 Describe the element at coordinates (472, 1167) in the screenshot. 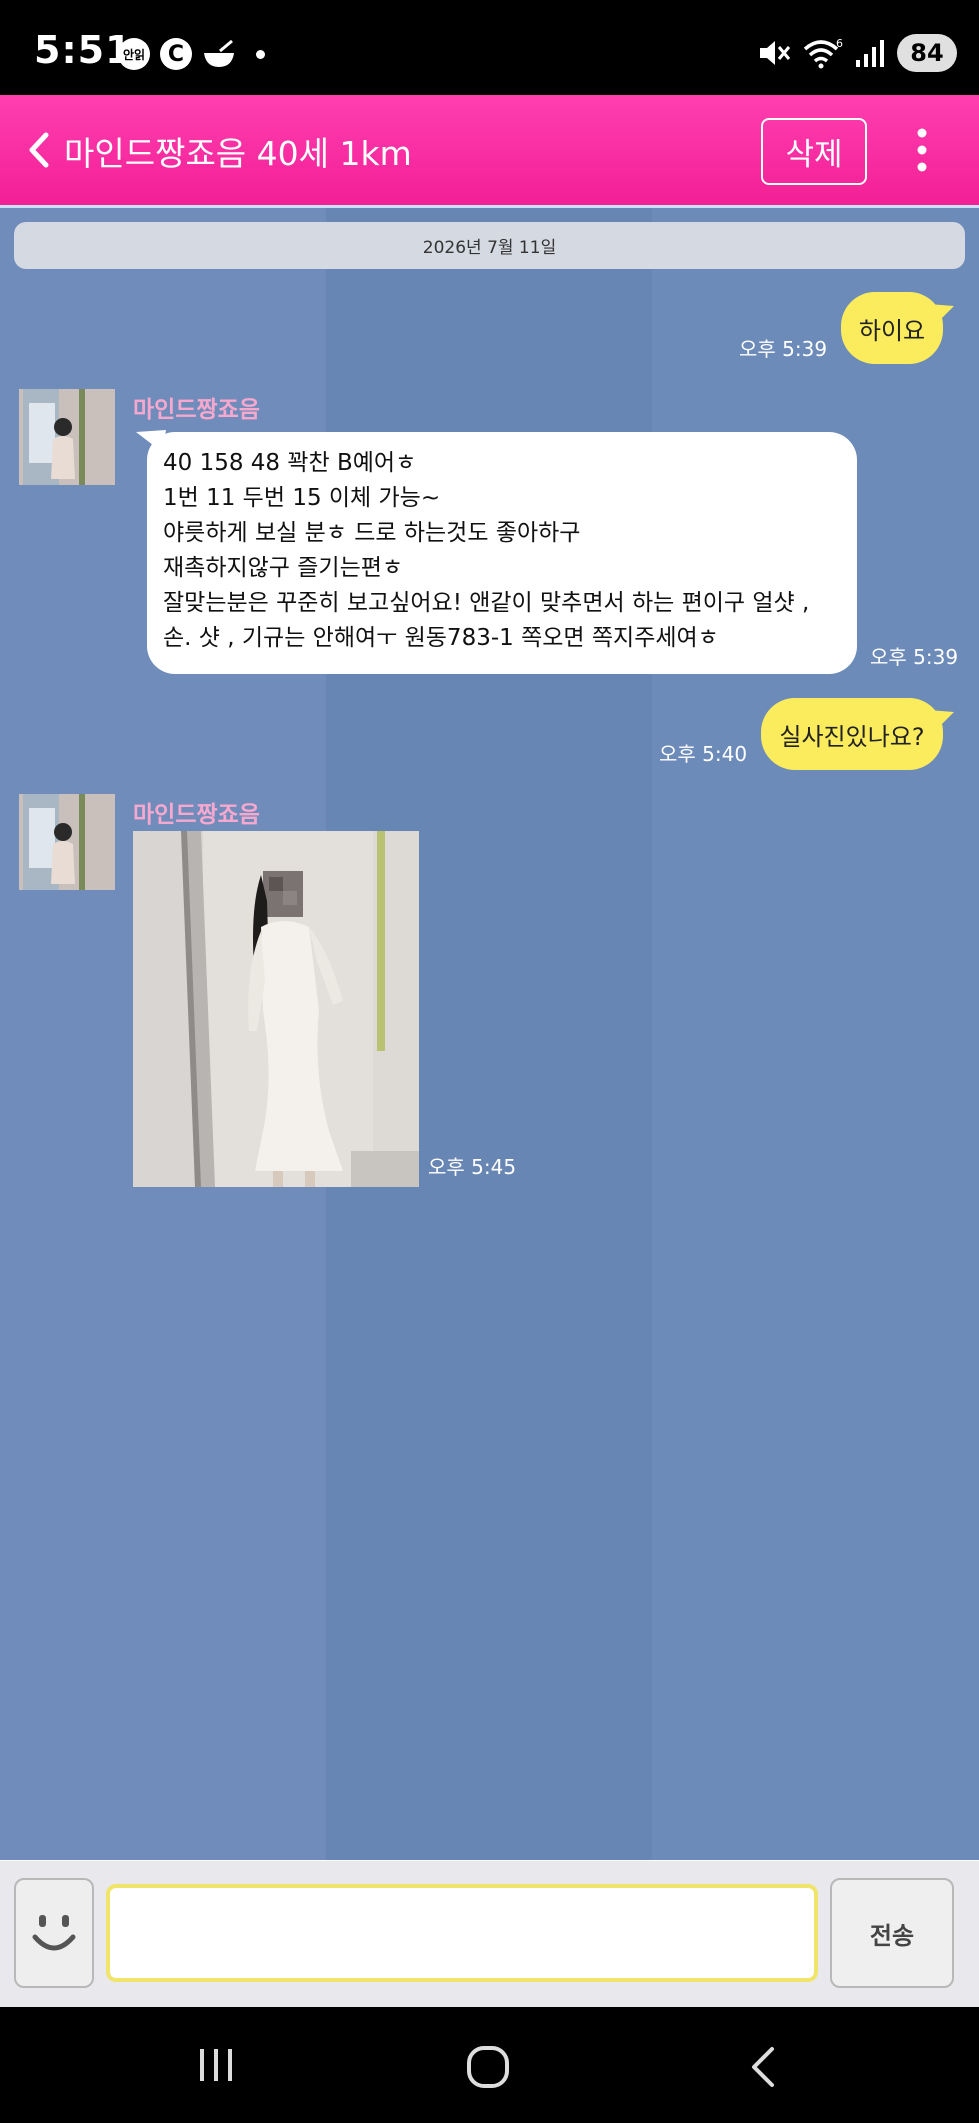

I see `message-time: 오후 5:45` at that location.